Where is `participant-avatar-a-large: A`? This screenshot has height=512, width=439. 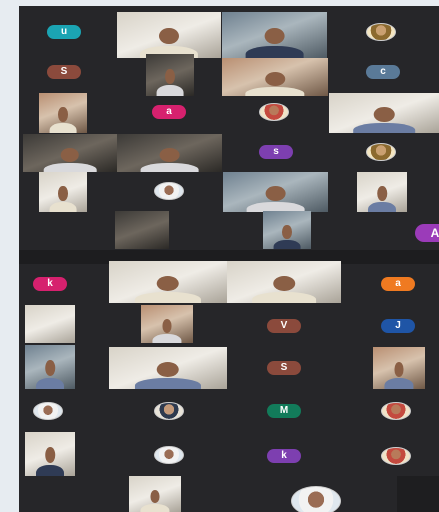
participant-avatar-a-large: A is located at coordinates (427, 233).